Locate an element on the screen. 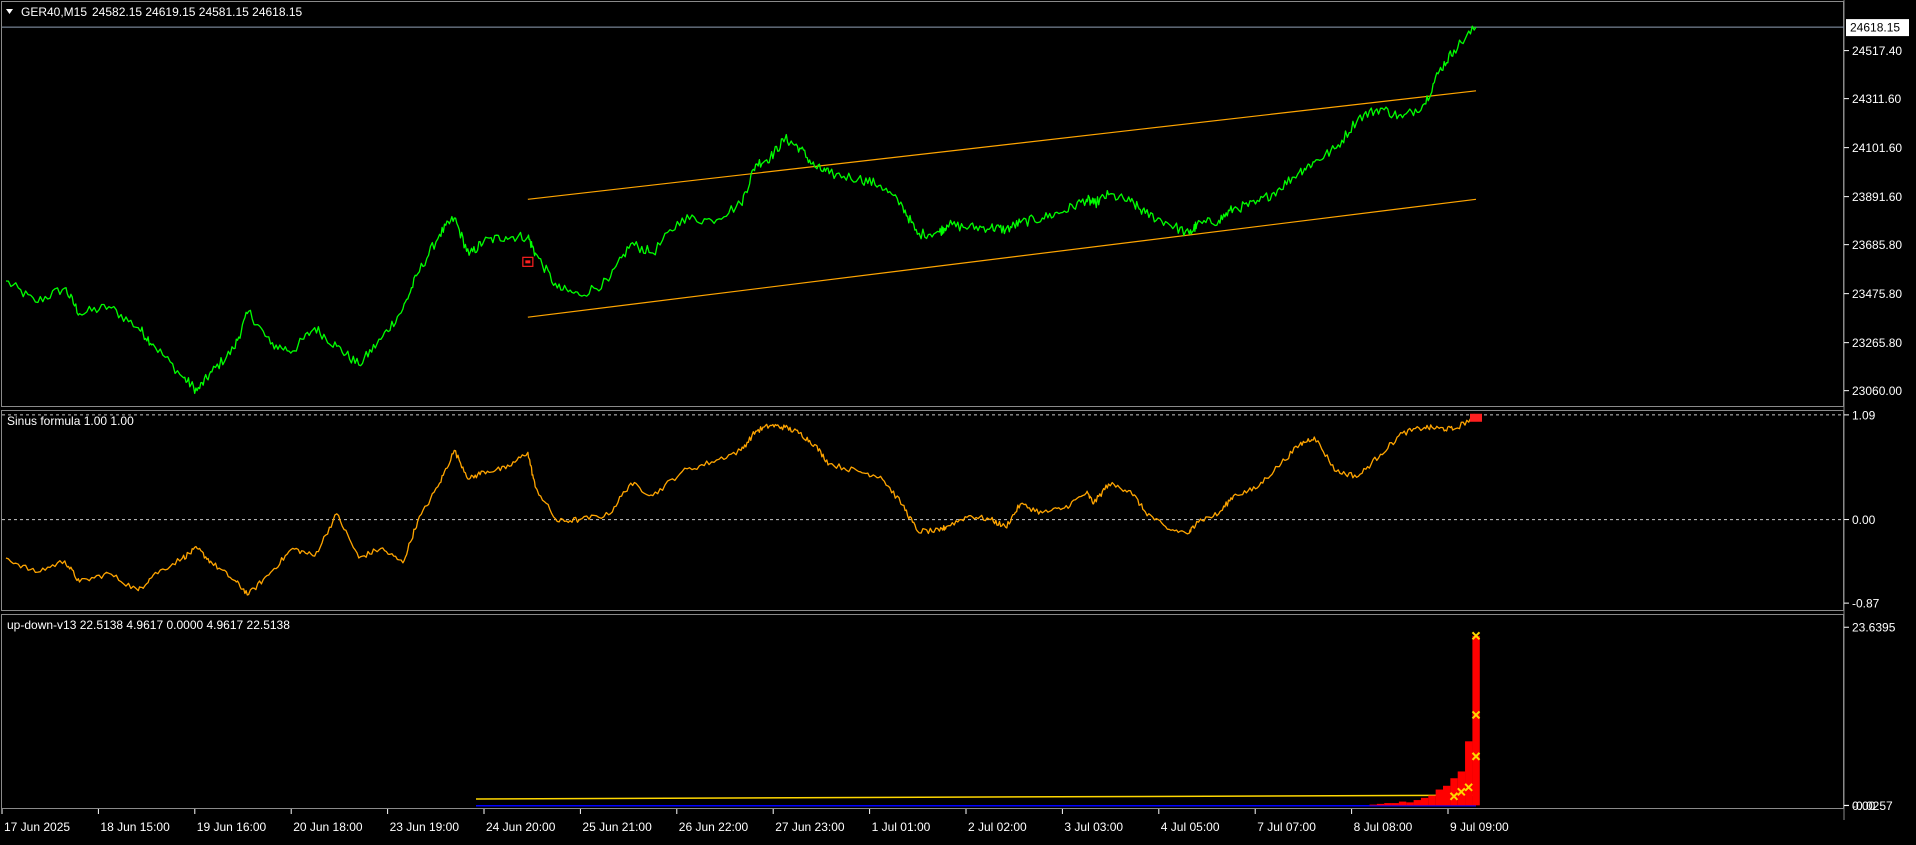 The width and height of the screenshot is (1916, 845). x-axis-tick-label: 8 Jul 08:00 is located at coordinates (1383, 827).